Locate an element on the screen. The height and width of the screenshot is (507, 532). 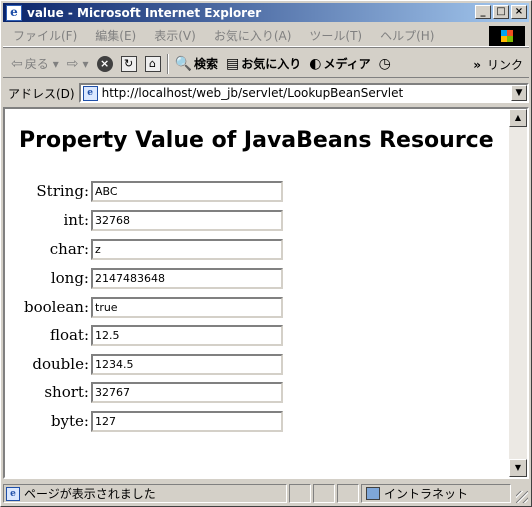
property-row: float: 12.5 is located at coordinates (144, 335).